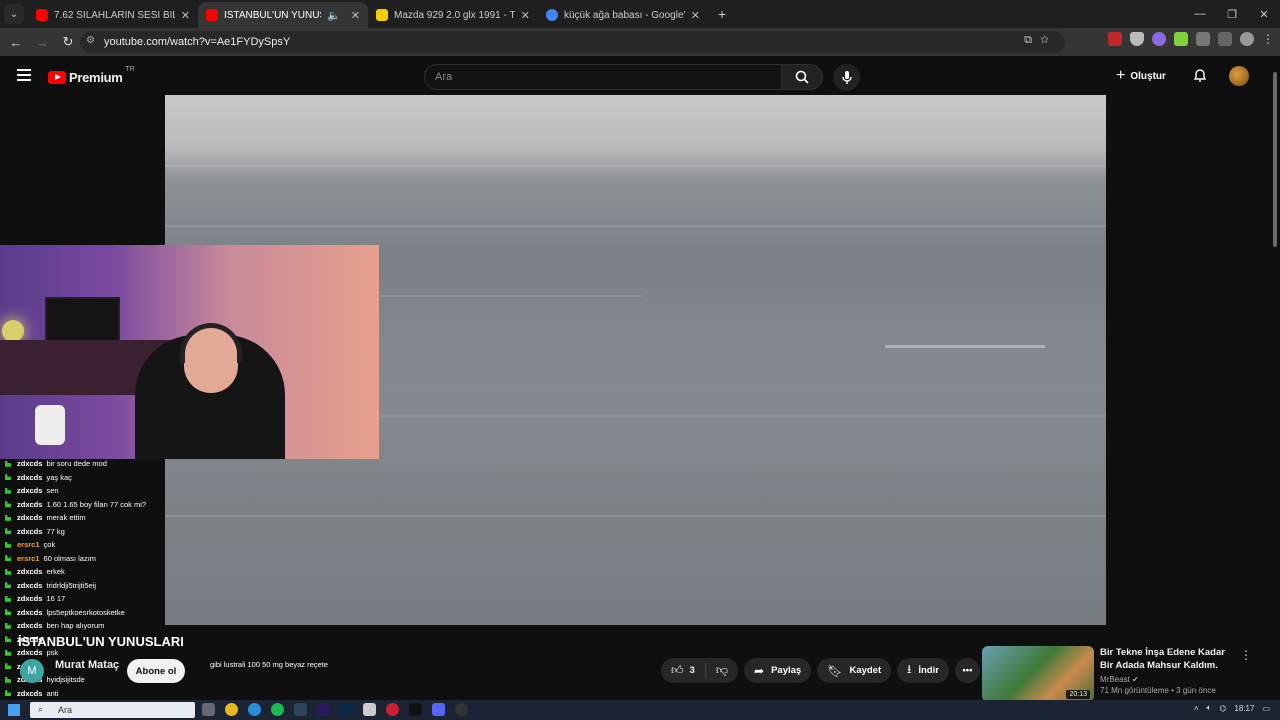 This screenshot has width=1280, height=720. Describe the element at coordinates (231, 709) in the screenshot. I see `chrome-icon` at that location.